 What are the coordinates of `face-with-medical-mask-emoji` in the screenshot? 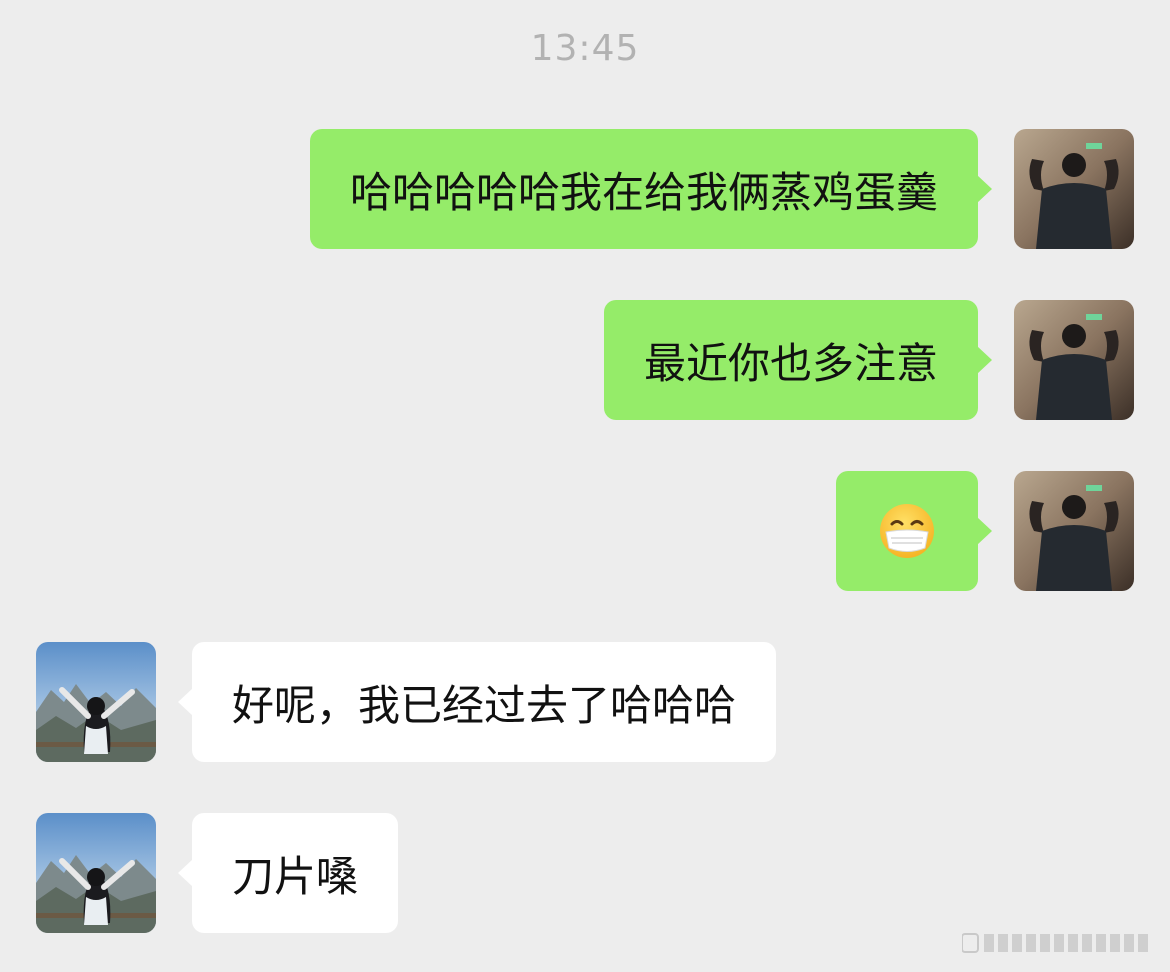 It's located at (907, 531).